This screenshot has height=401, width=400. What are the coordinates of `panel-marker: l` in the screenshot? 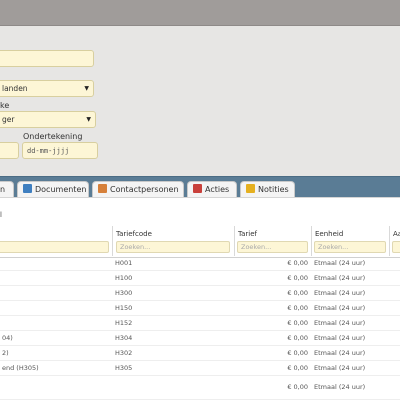 It's located at (1, 215).